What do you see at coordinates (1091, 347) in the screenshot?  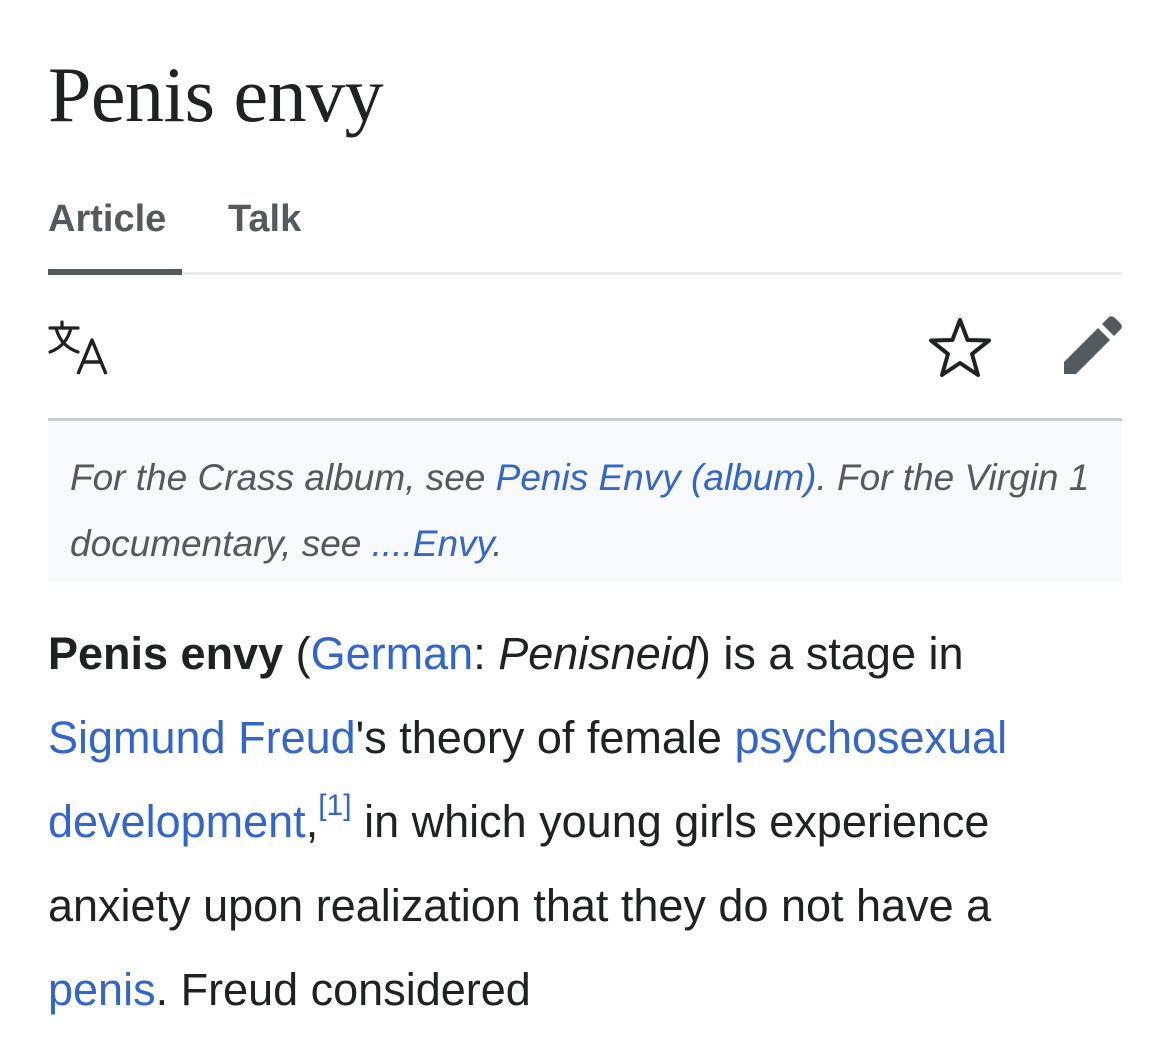 I see `pencil-icon` at bounding box center [1091, 347].